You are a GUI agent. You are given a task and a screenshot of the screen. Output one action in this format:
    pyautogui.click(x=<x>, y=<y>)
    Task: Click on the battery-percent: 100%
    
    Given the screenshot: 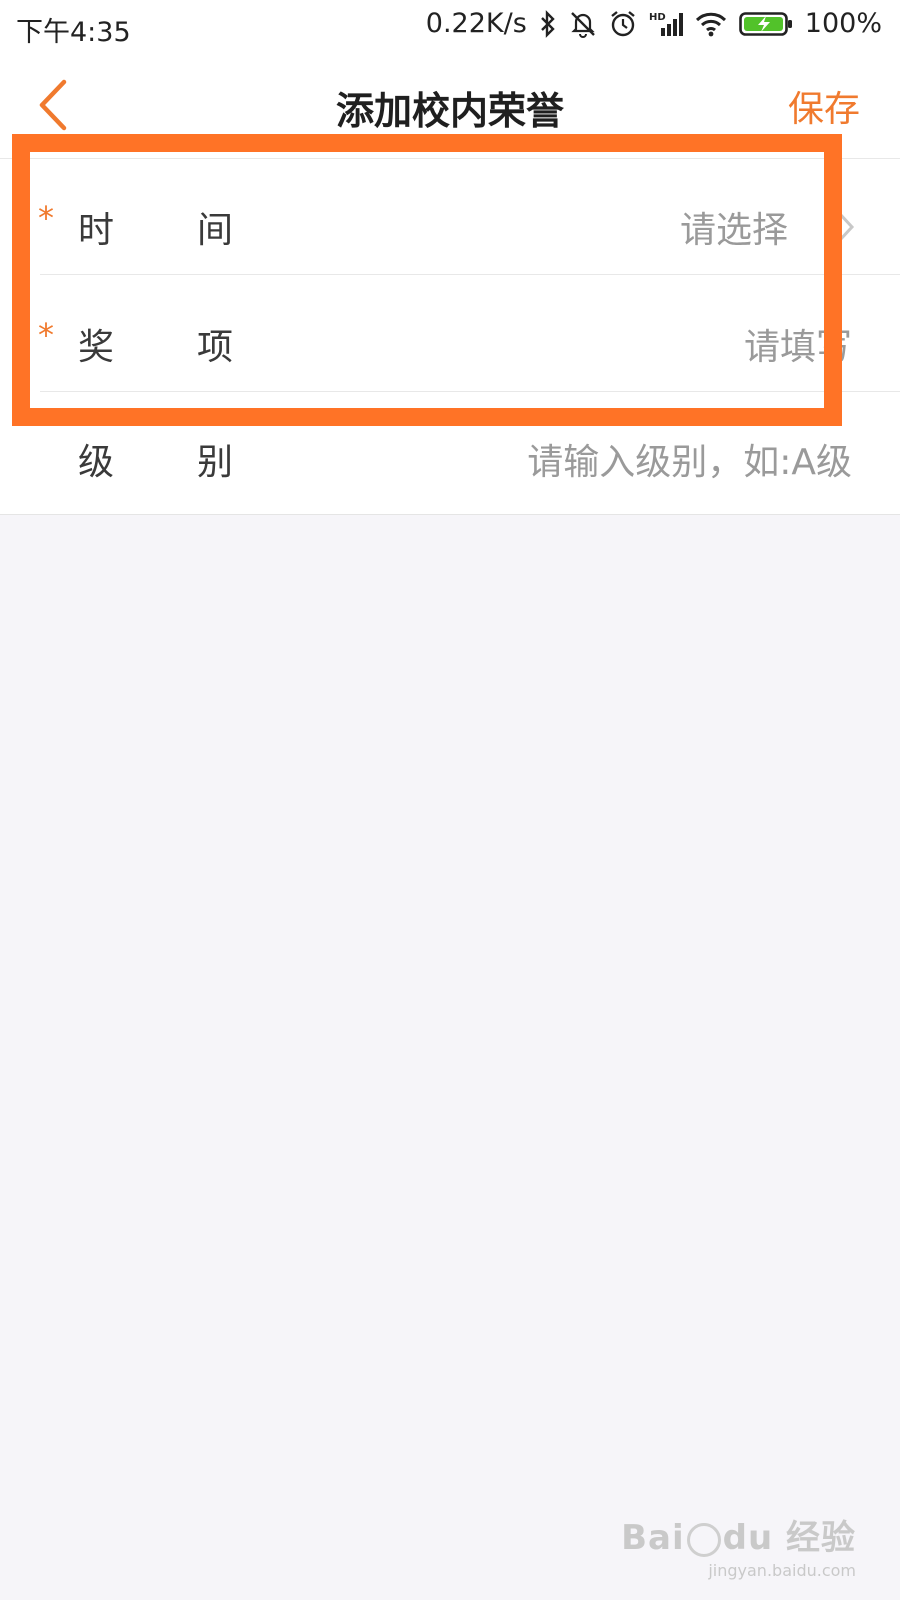 What is the action you would take?
    pyautogui.click(x=843, y=23)
    